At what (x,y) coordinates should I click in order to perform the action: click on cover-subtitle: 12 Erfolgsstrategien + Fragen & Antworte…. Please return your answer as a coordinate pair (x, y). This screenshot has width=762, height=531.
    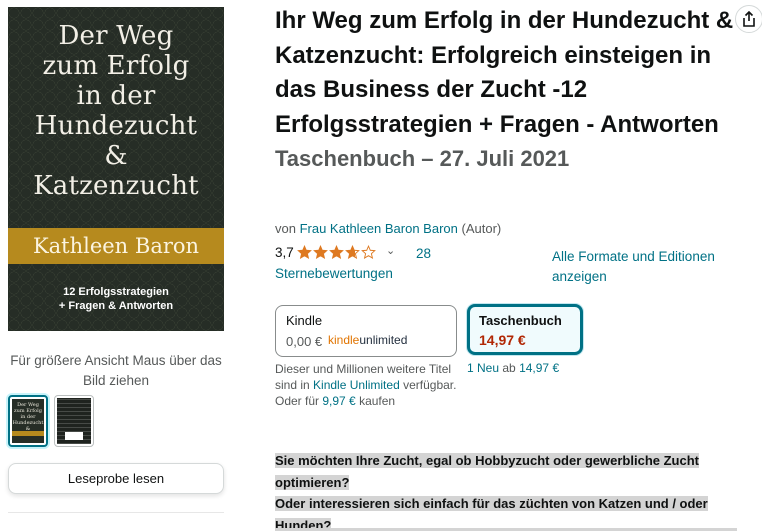
    Looking at the image, I should click on (116, 299).